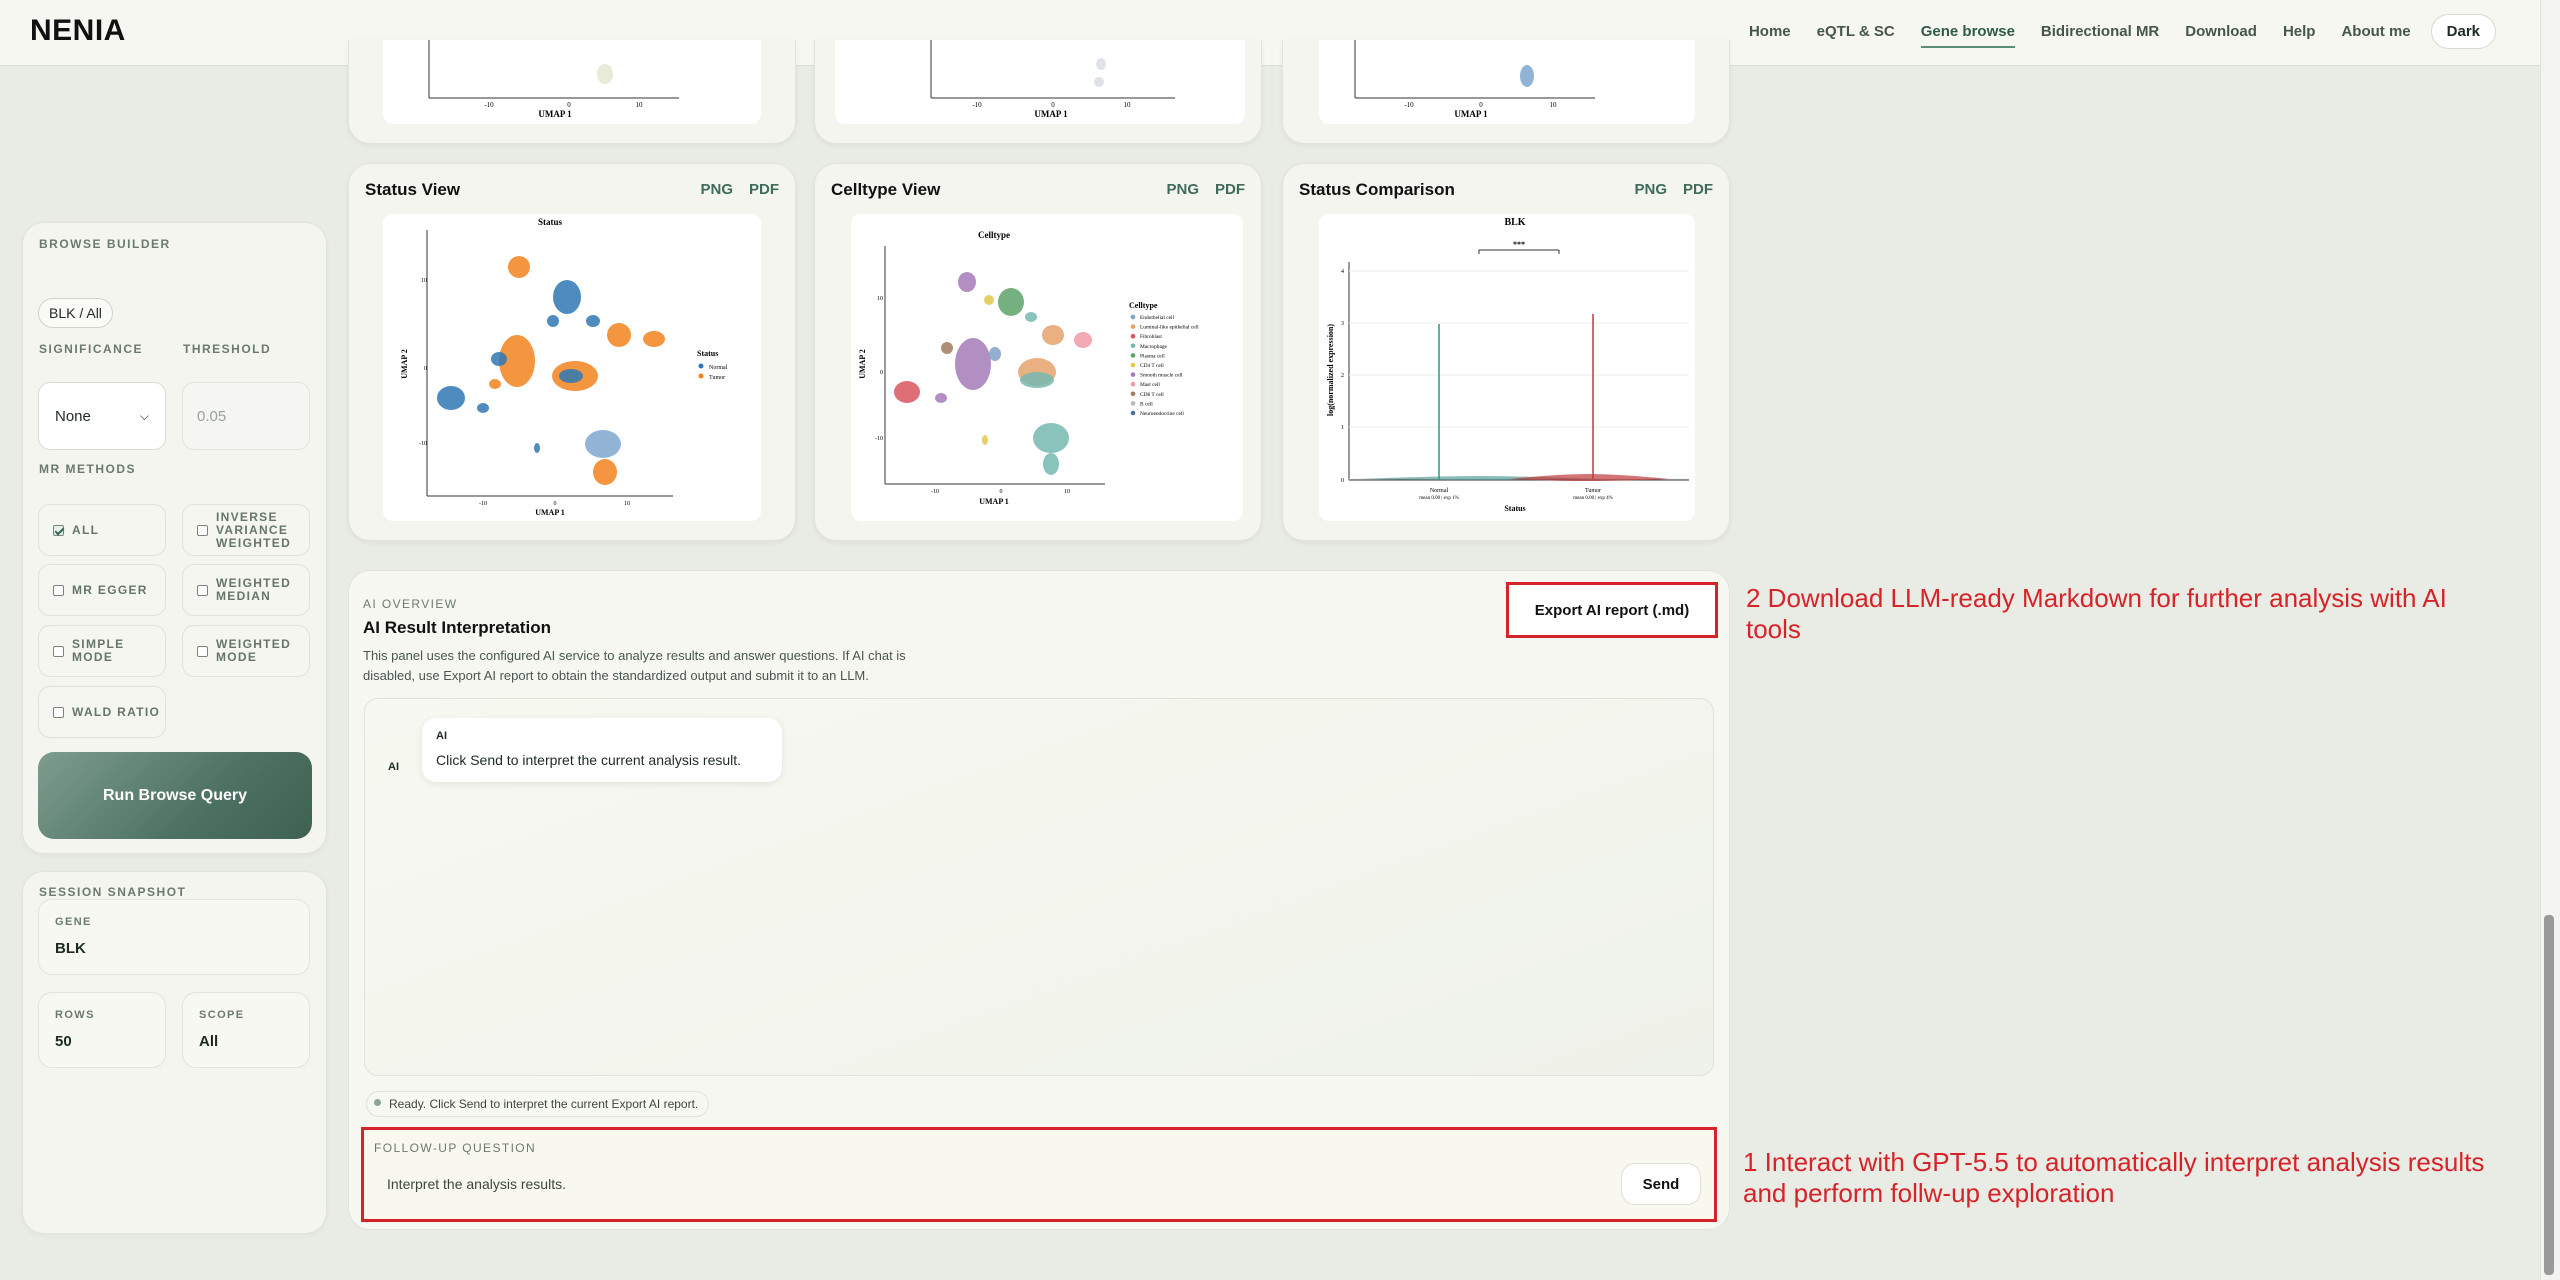  I want to click on status-view-pdf-link: PDF, so click(764, 189).